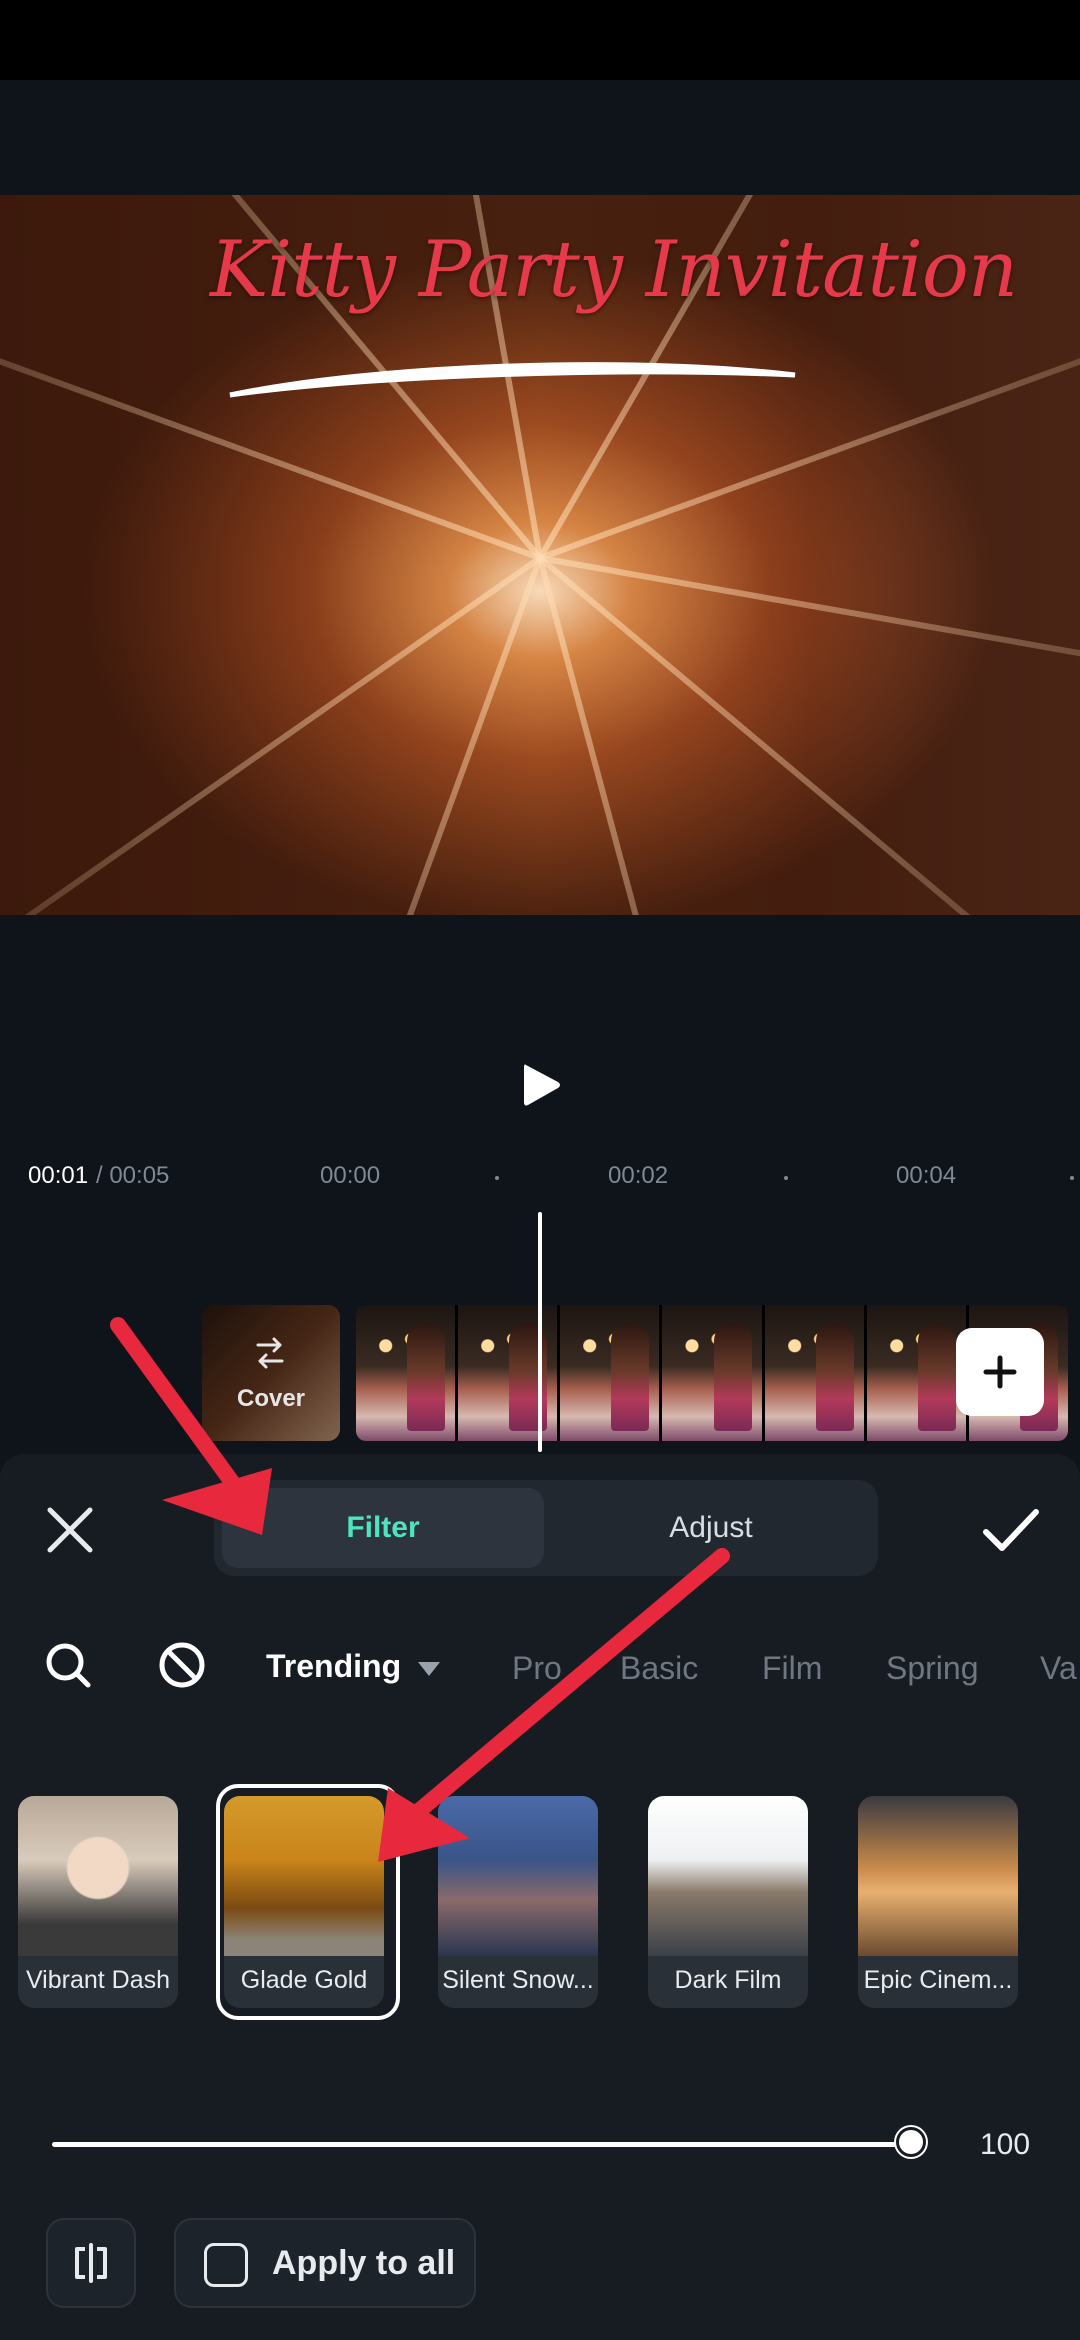  I want to click on playhead, so click(540, 1332).